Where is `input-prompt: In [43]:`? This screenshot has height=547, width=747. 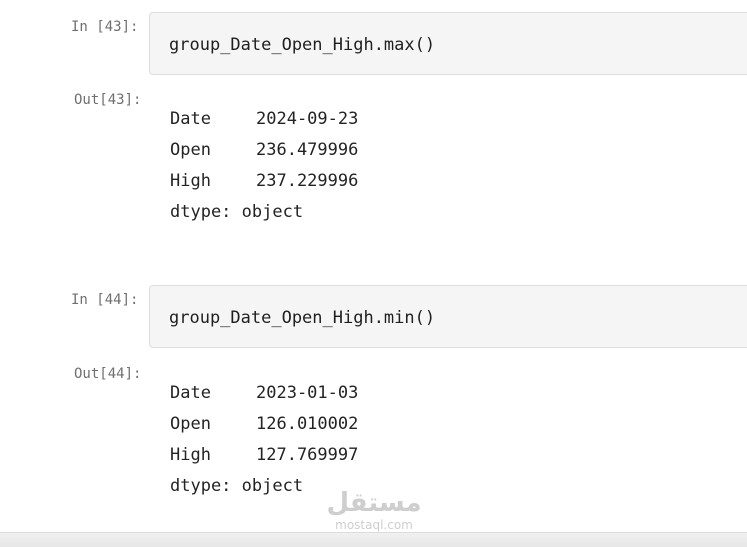 input-prompt: In [43]: is located at coordinates (105, 27).